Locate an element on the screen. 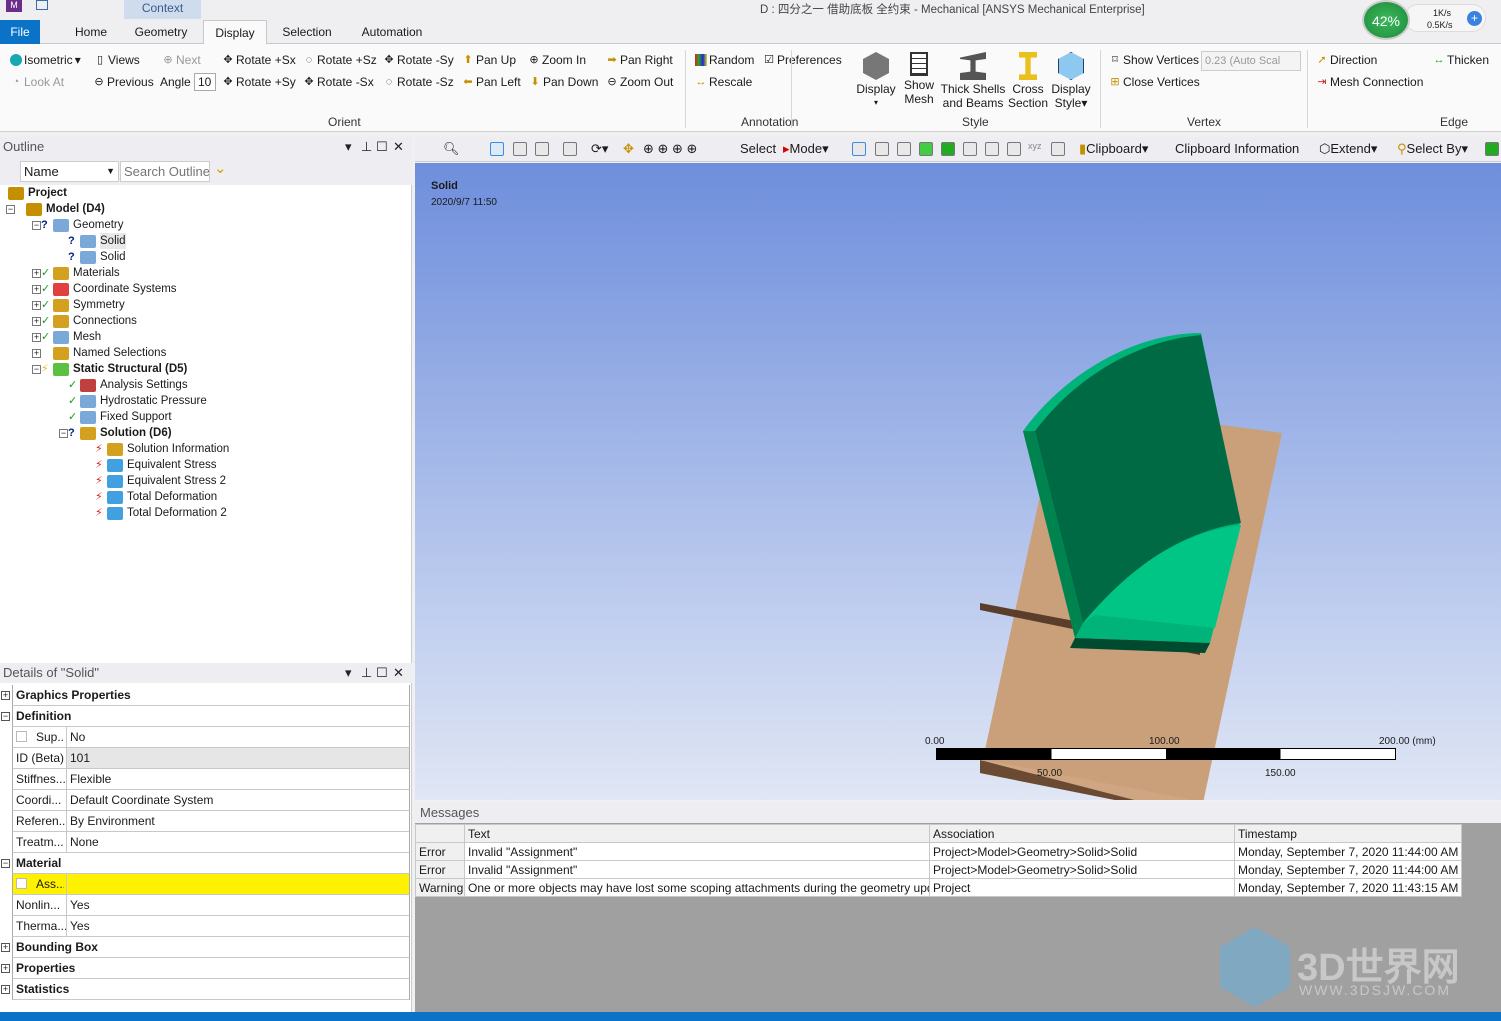 The width and height of the screenshot is (1501, 1021). angle-input: 10 is located at coordinates (205, 82).